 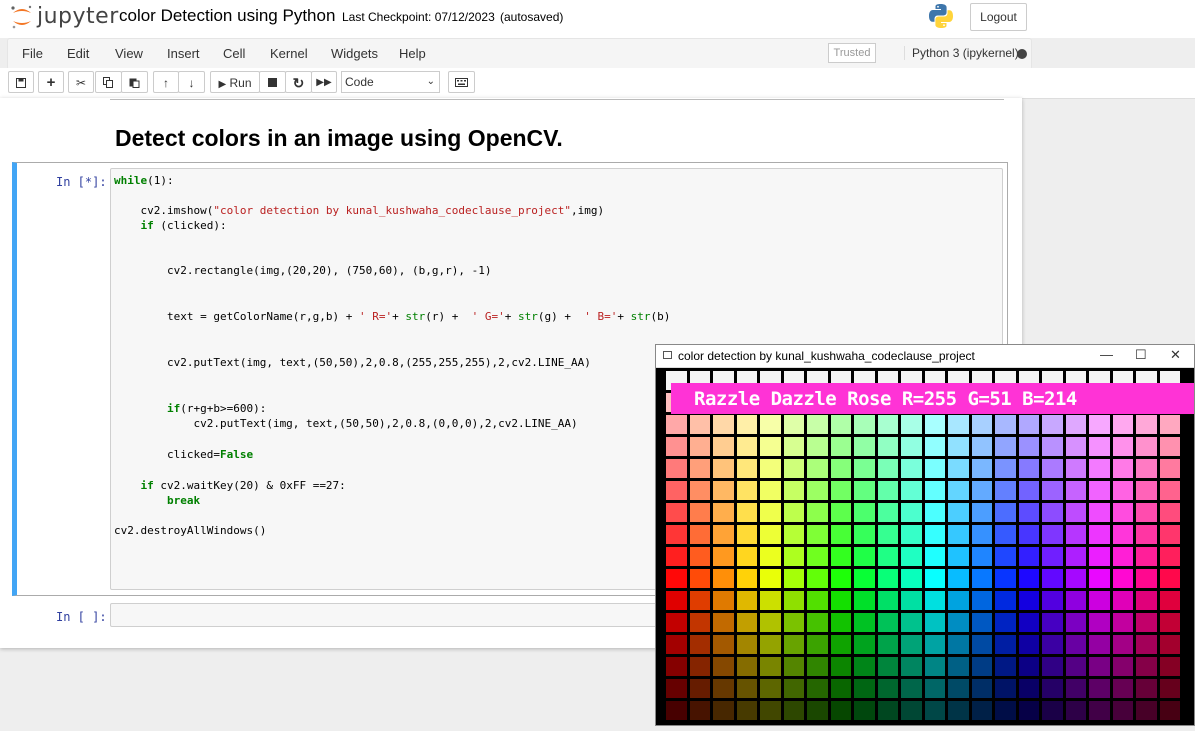 I want to click on trusted-indicator: Trusted, so click(x=852, y=53).